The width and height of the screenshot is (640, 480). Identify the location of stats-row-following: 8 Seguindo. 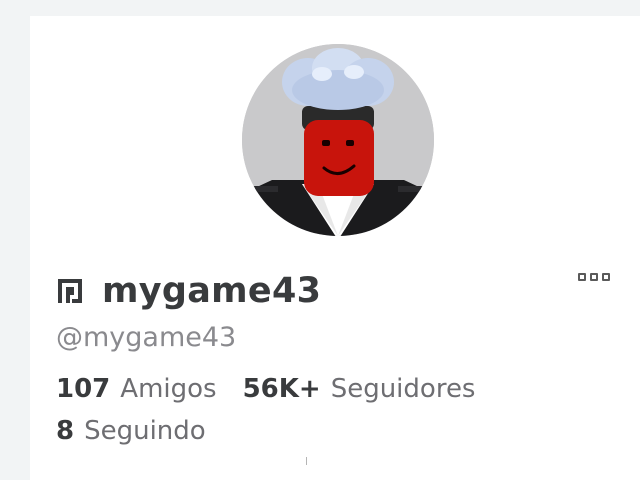
(131, 431).